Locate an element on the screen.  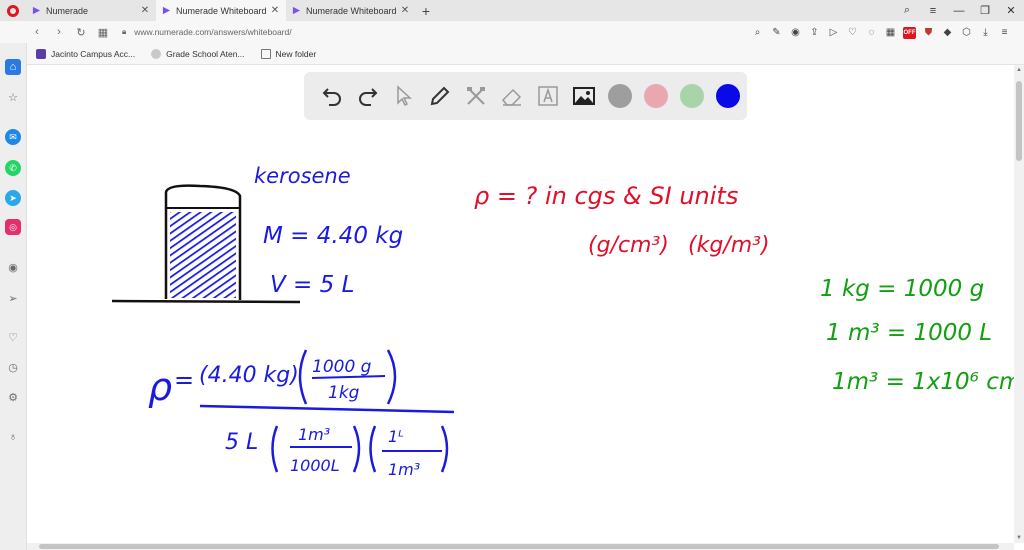
home-icon: ⌂ is located at coordinates (13, 67).